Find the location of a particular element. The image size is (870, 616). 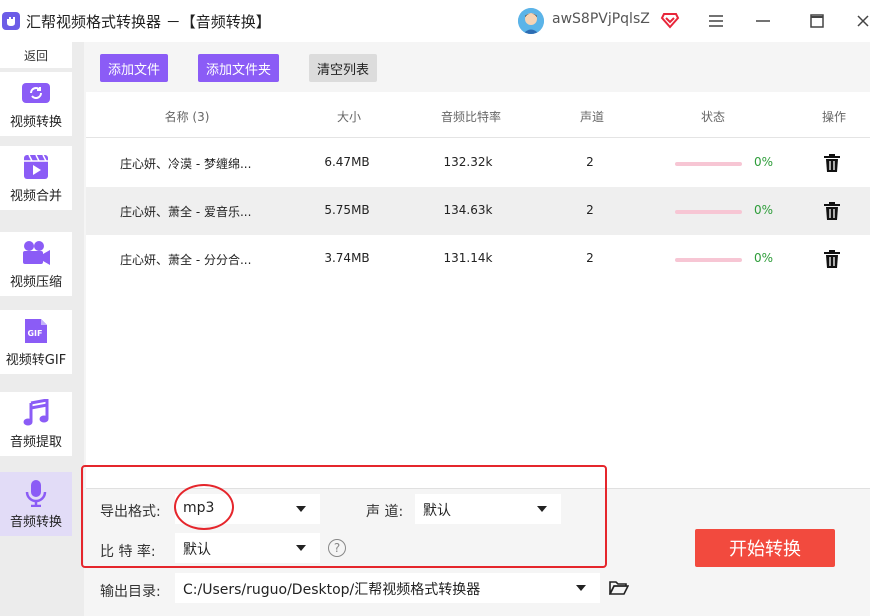

vip-diamond-icon is located at coordinates (670, 20).